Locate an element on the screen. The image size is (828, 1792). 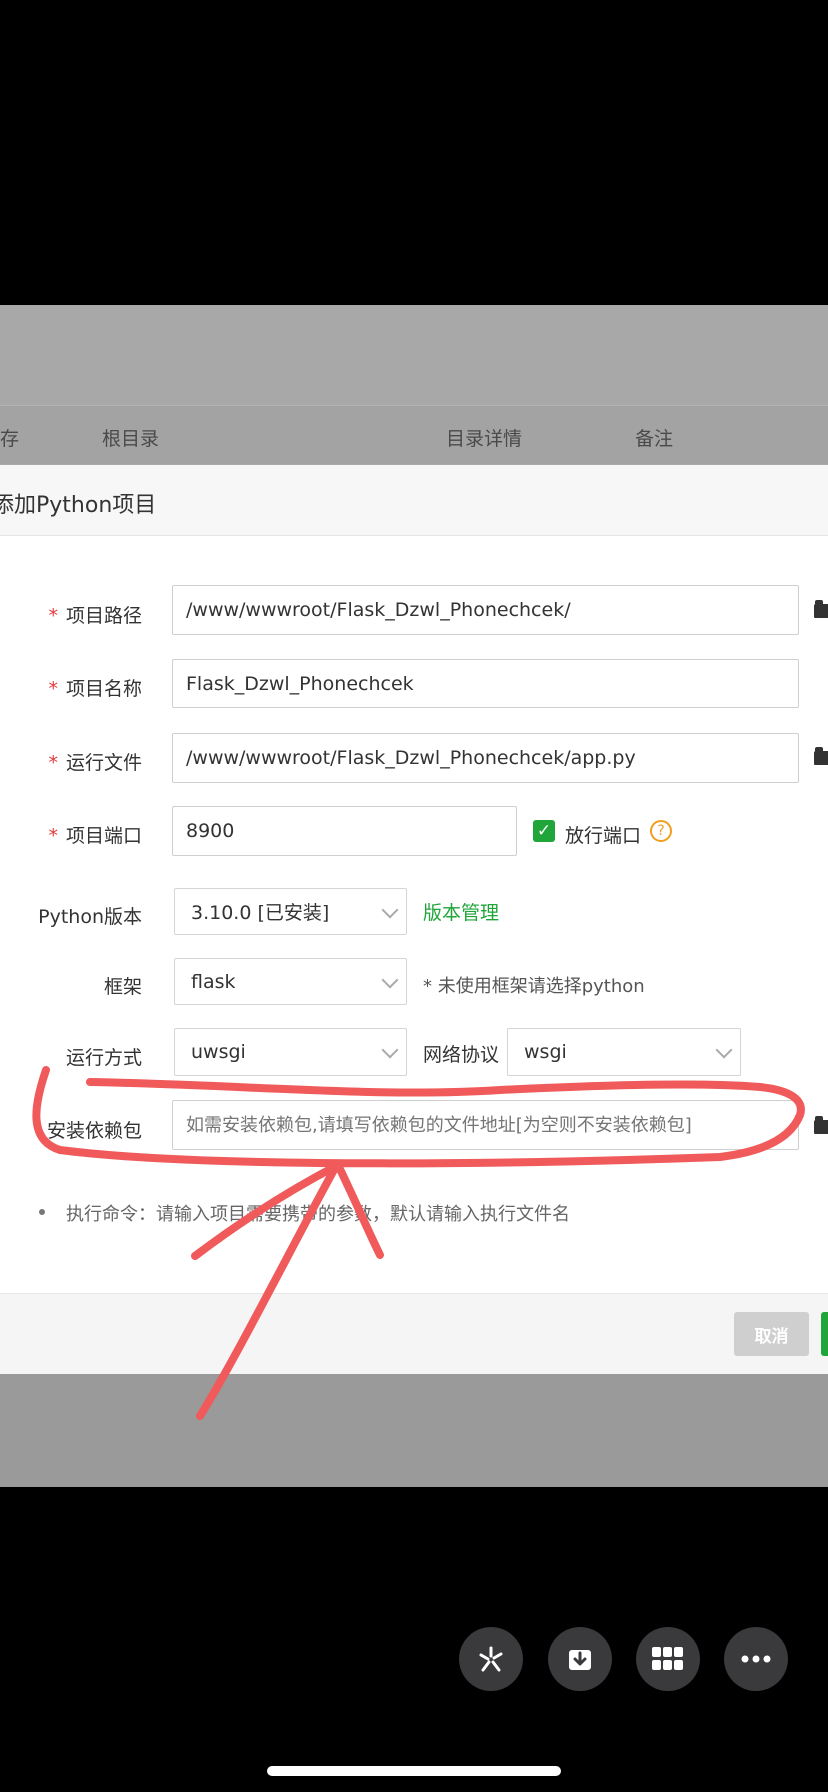
save-icon is located at coordinates (580, 1659).